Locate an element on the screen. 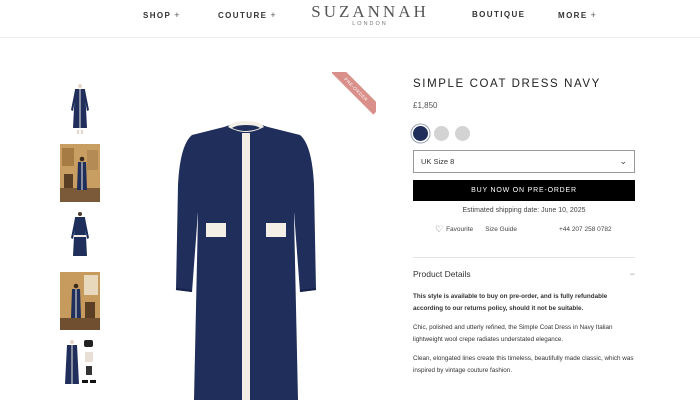  thumbnail-back is located at coordinates (80, 237).